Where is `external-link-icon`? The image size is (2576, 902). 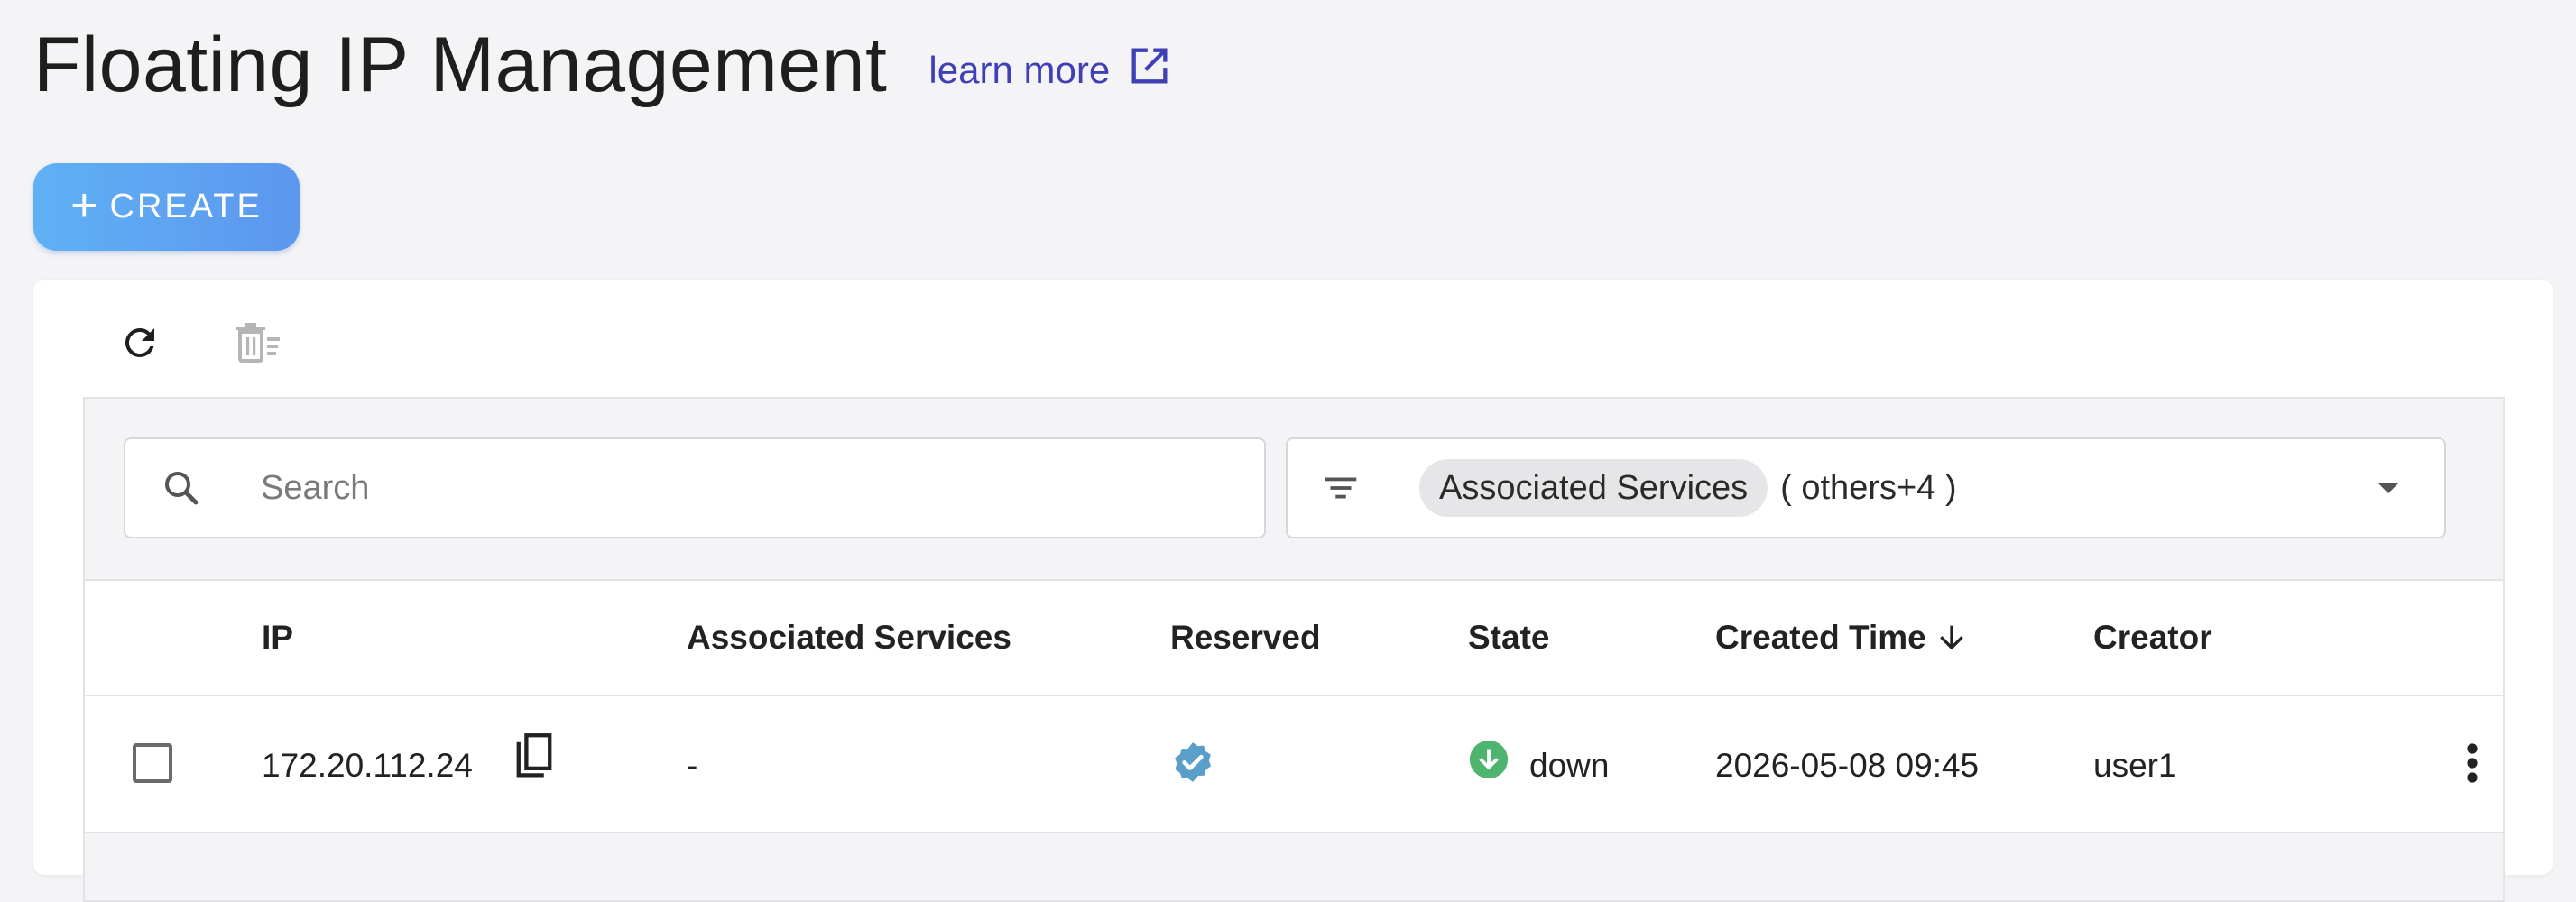 external-link-icon is located at coordinates (1141, 70).